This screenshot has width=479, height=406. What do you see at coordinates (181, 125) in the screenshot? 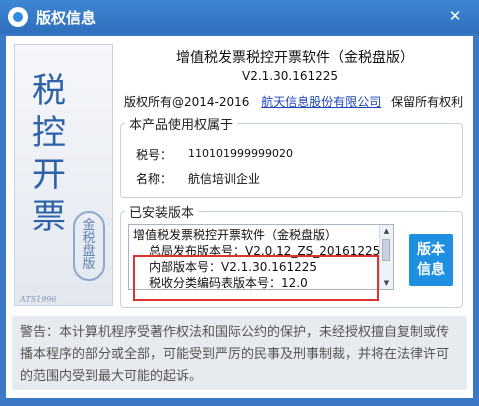
I see `owner-legend: 本产品使用权属于` at bounding box center [181, 125].